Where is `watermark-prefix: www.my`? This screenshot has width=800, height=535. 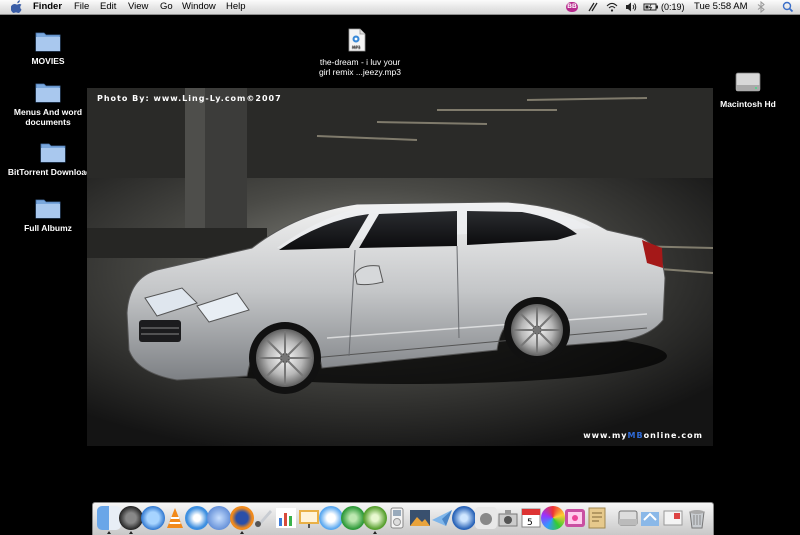
watermark-prefix: www.my is located at coordinates (605, 435).